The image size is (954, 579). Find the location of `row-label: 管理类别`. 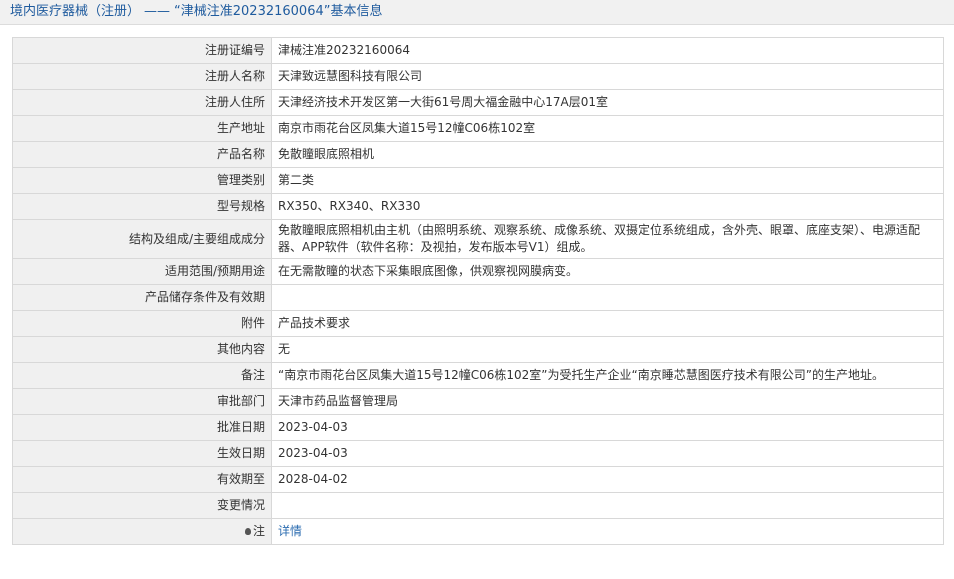

row-label: 管理类别 is located at coordinates (142, 180).